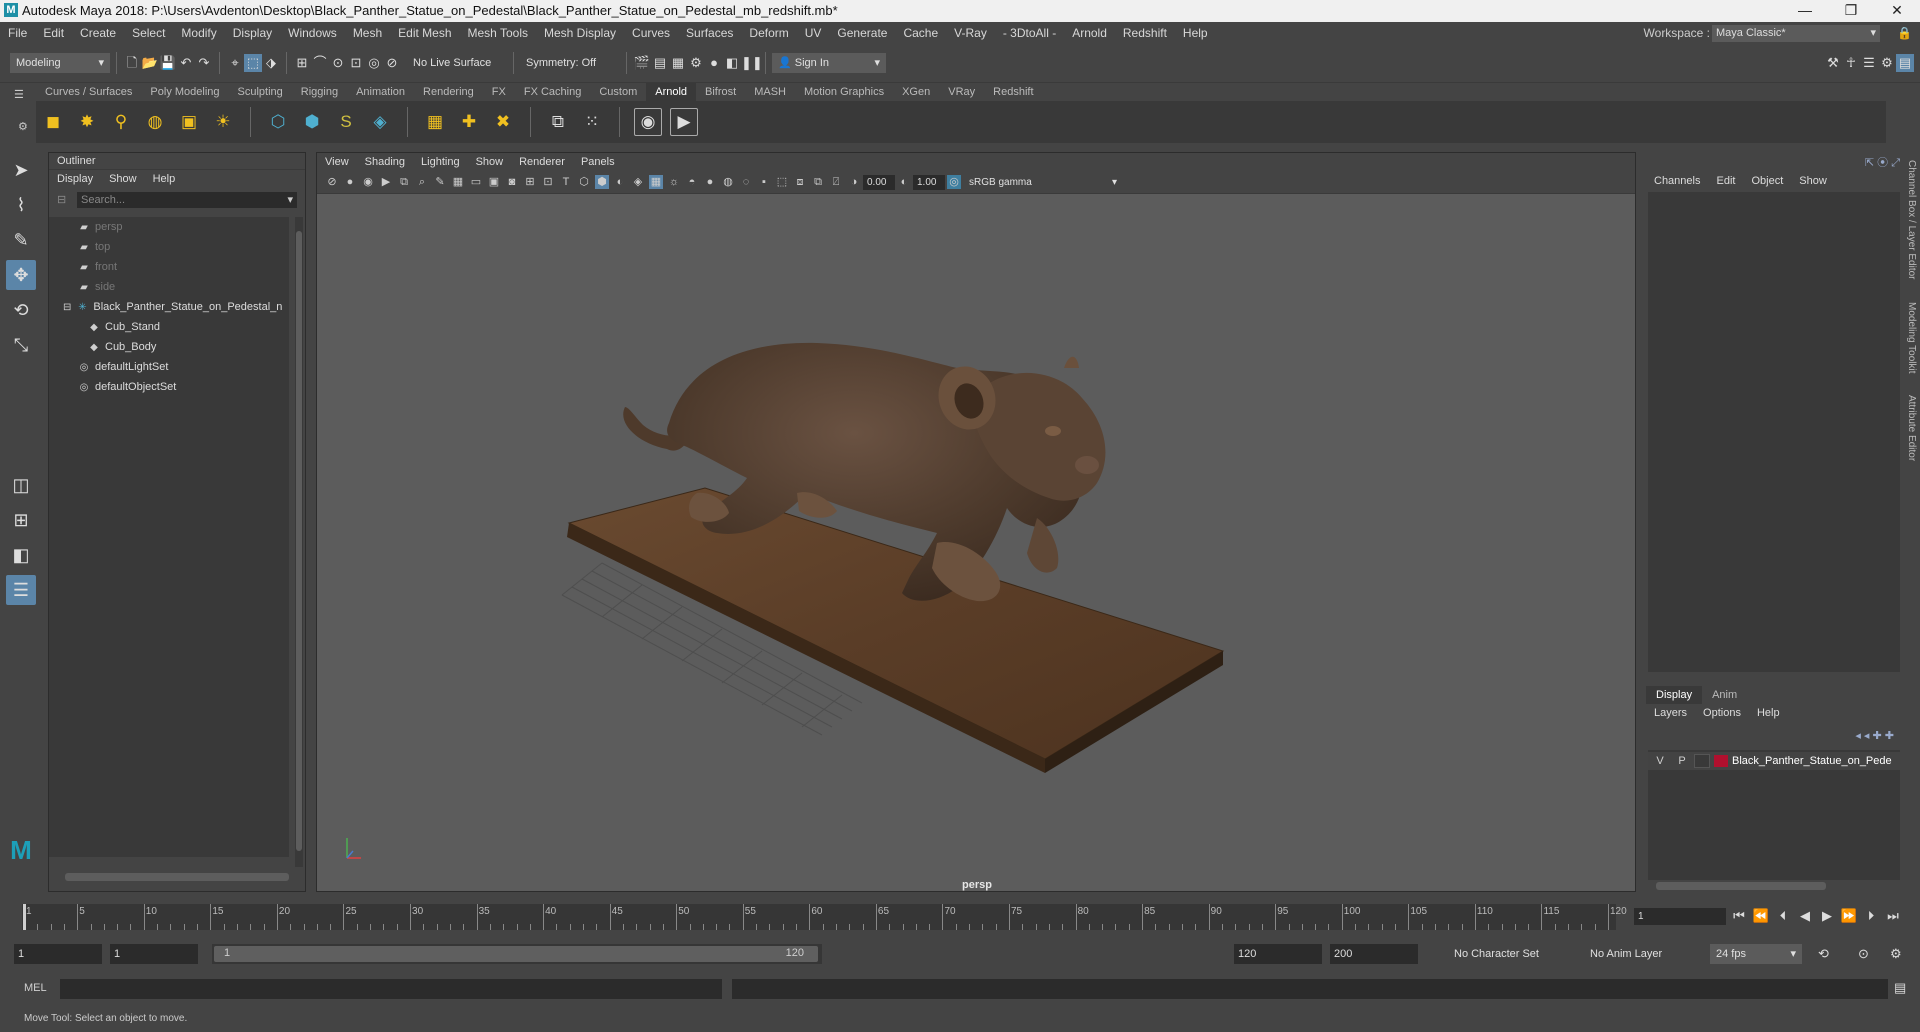 Image resolution: width=1920 pixels, height=1032 pixels. What do you see at coordinates (448, 92) in the screenshot?
I see `shelf-tab-rendering: Rendering` at bounding box center [448, 92].